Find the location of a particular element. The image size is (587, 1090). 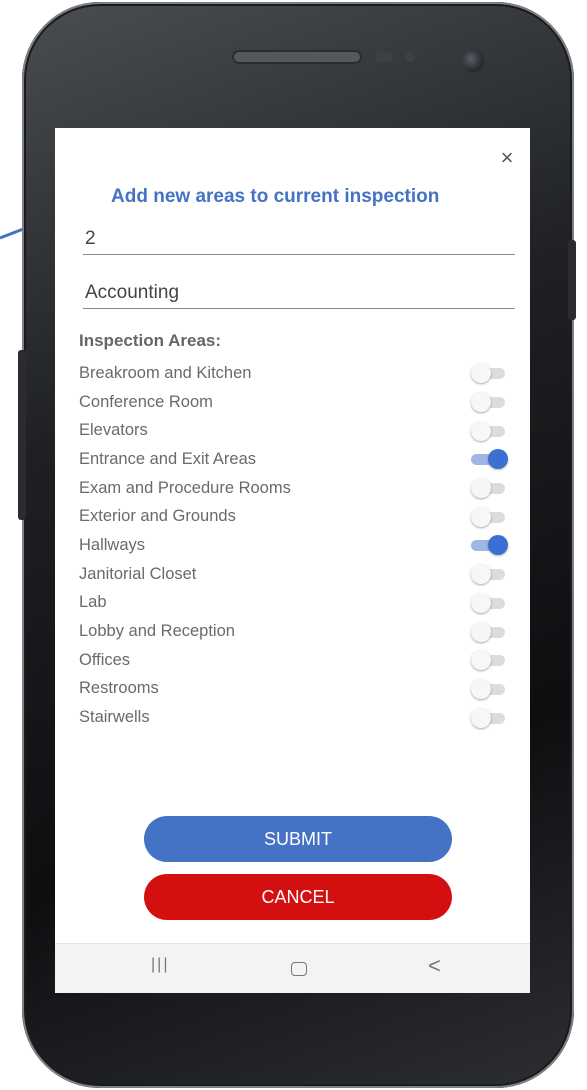

area-row: Lobby and Reception is located at coordinates (294, 631).